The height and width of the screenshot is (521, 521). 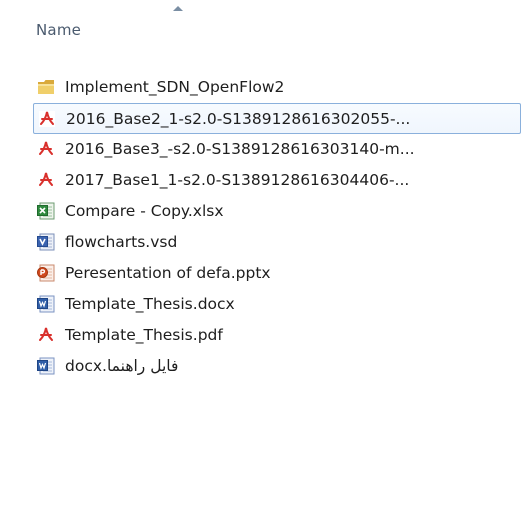 What do you see at coordinates (59, 30) in the screenshot?
I see `column-header-label: Name` at bounding box center [59, 30].